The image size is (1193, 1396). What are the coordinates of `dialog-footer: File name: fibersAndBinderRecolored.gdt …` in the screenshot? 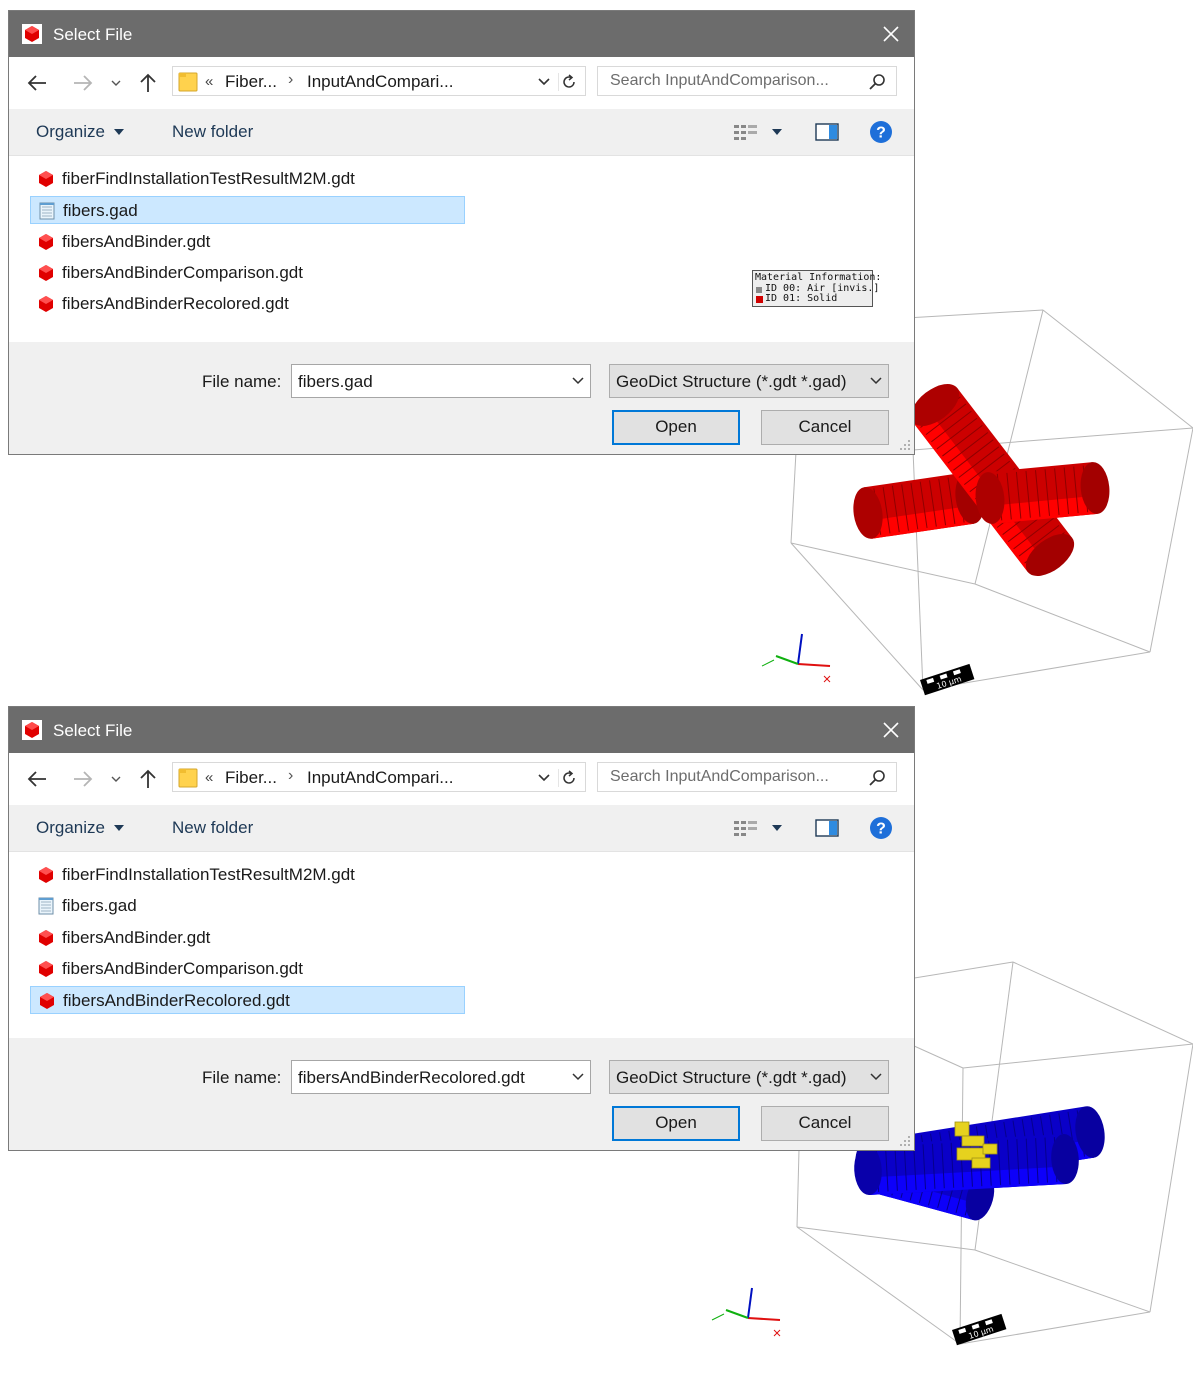 It's located at (461, 1094).